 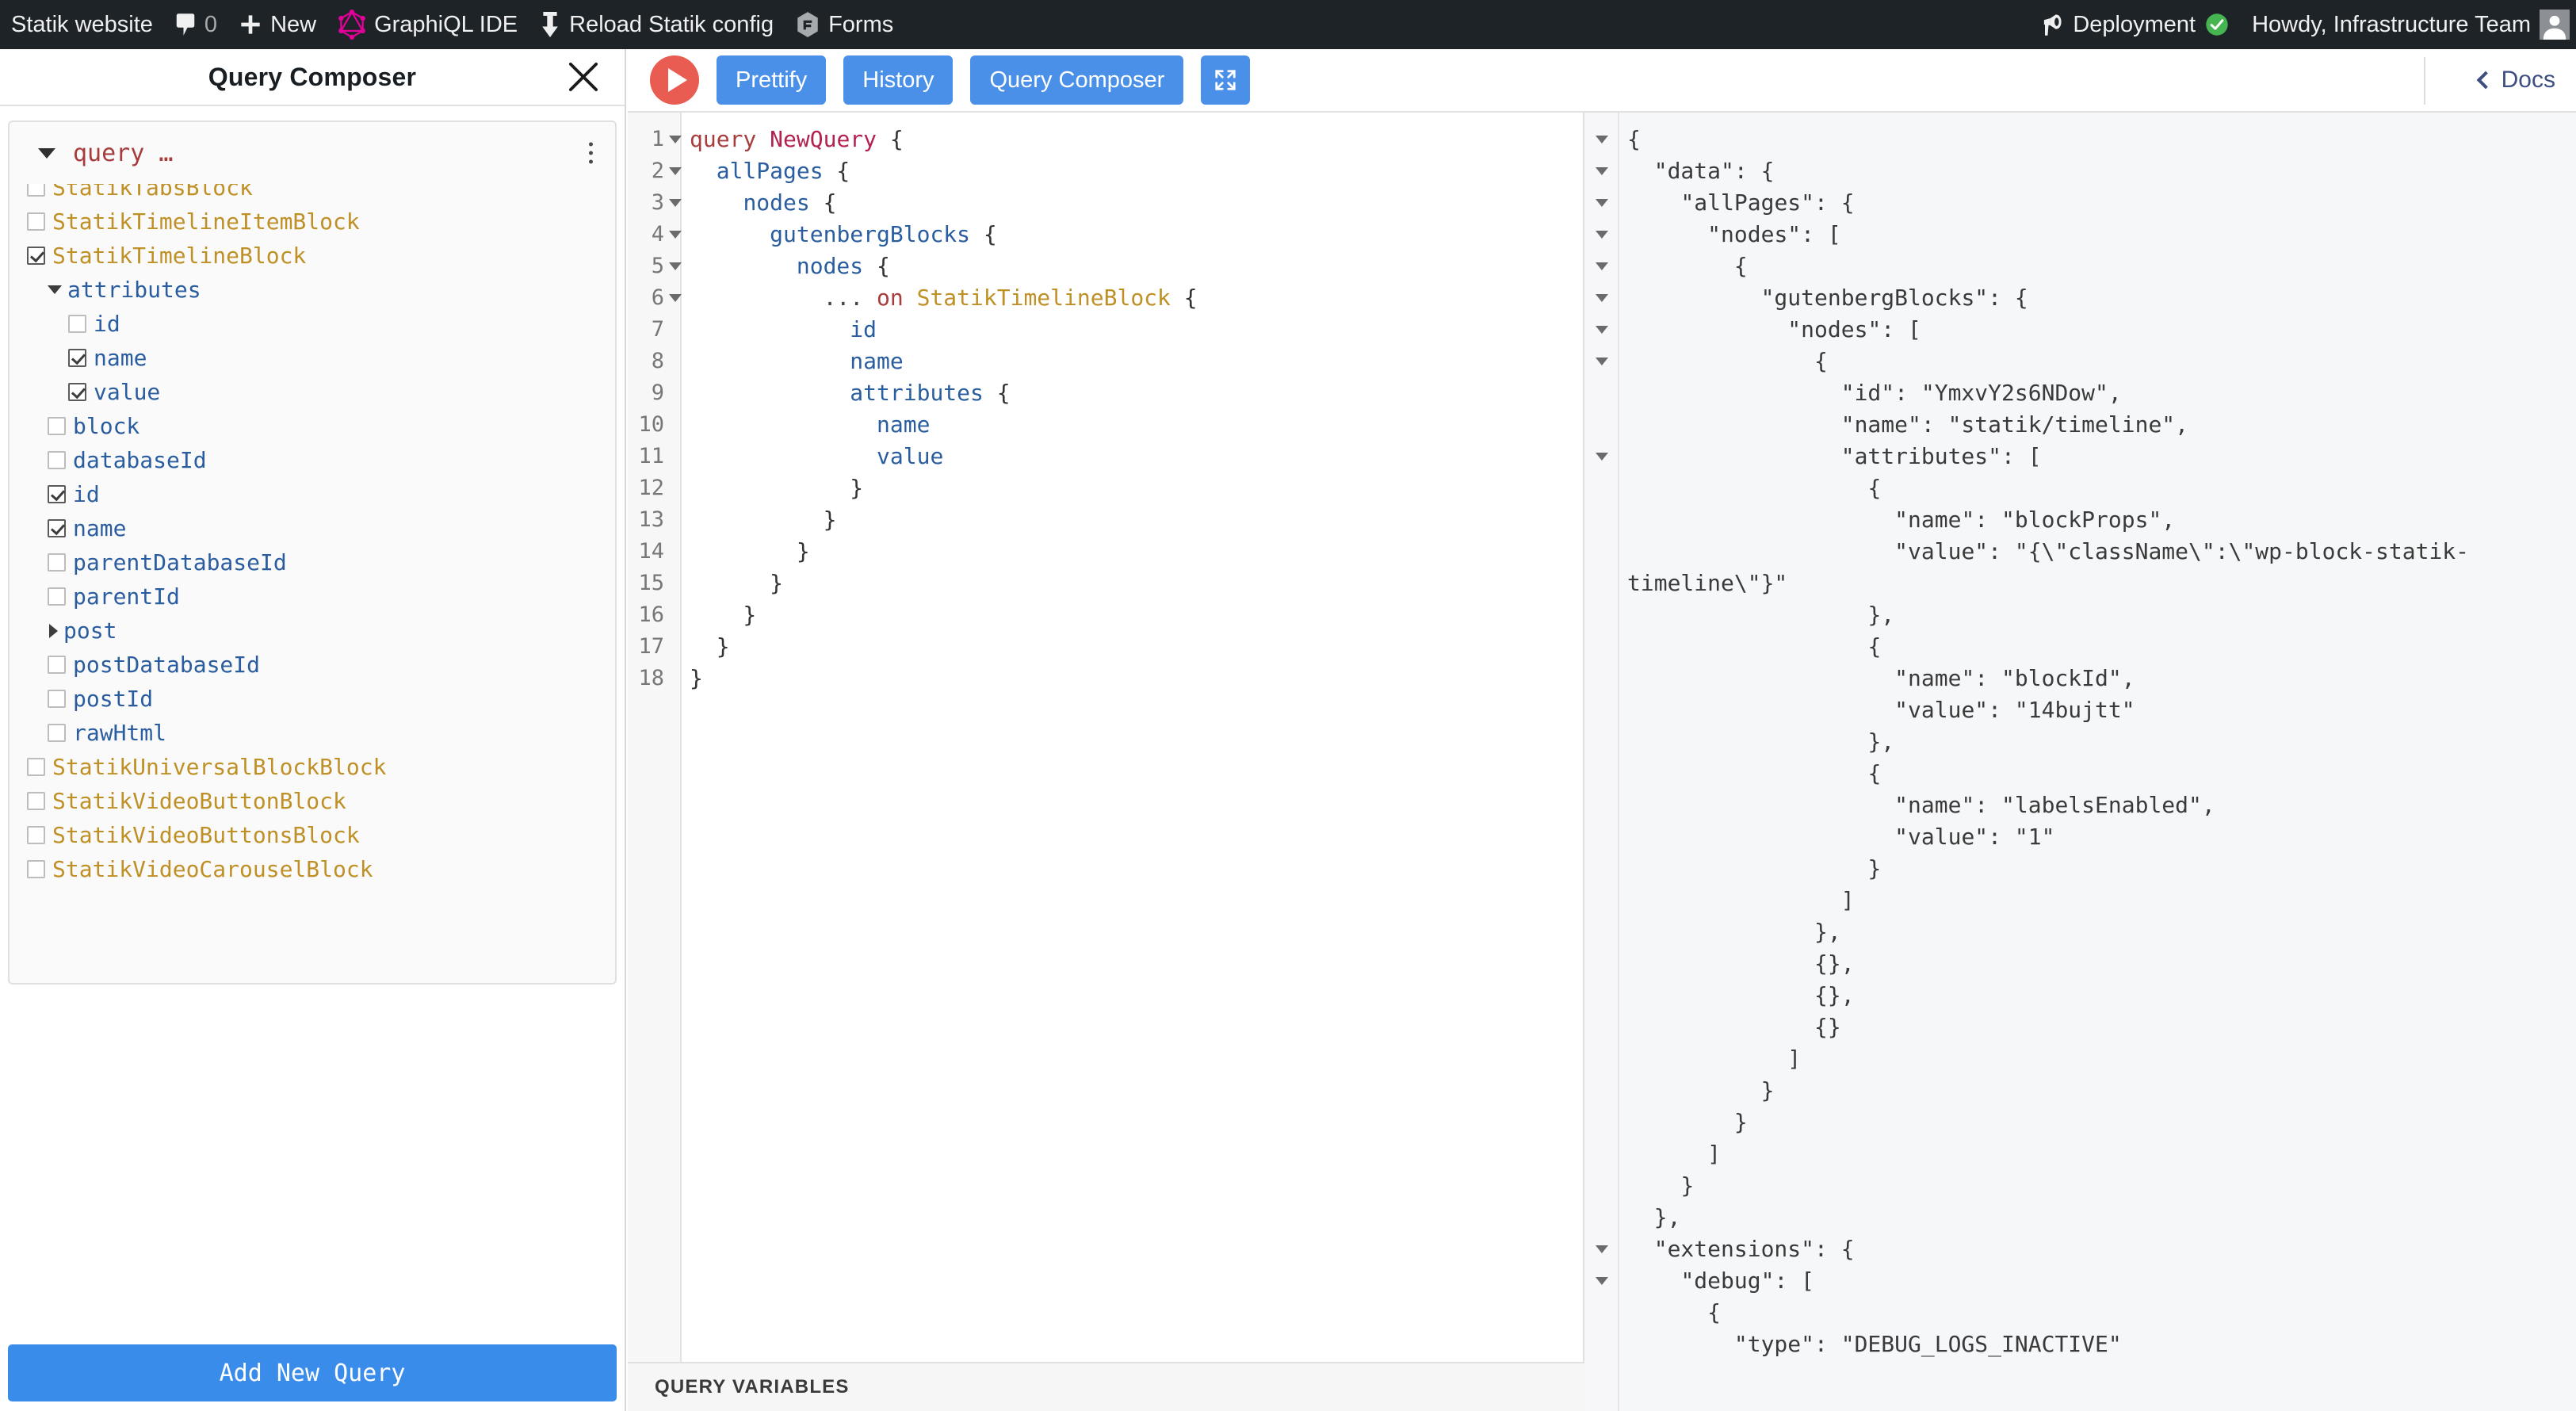 I want to click on caret-down-icon, so click(x=55, y=289).